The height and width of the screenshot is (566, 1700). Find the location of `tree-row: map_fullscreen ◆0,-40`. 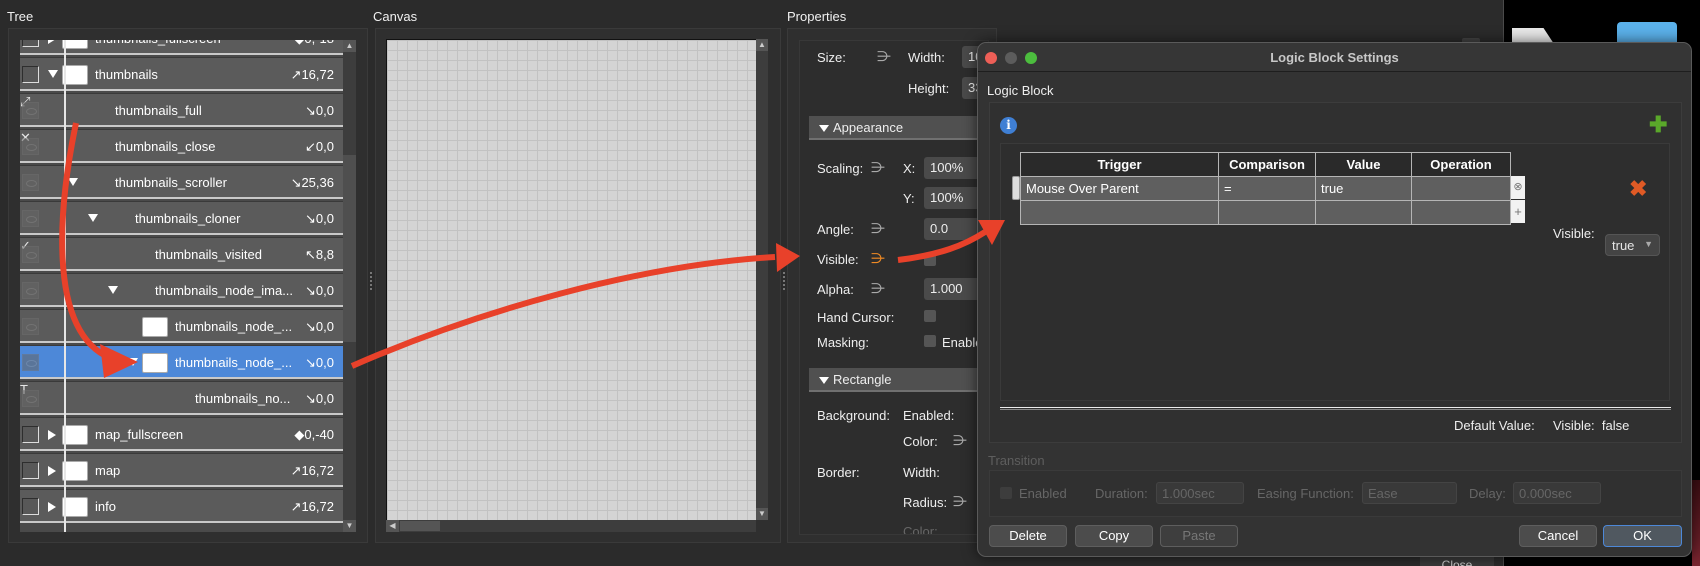

tree-row: map_fullscreen ◆0,-40 is located at coordinates (181, 434).